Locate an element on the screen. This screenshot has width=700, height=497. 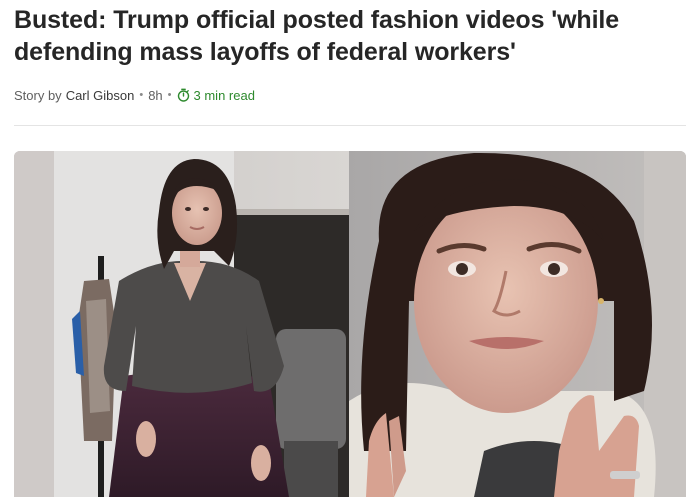
header-divider is located at coordinates (350, 125).